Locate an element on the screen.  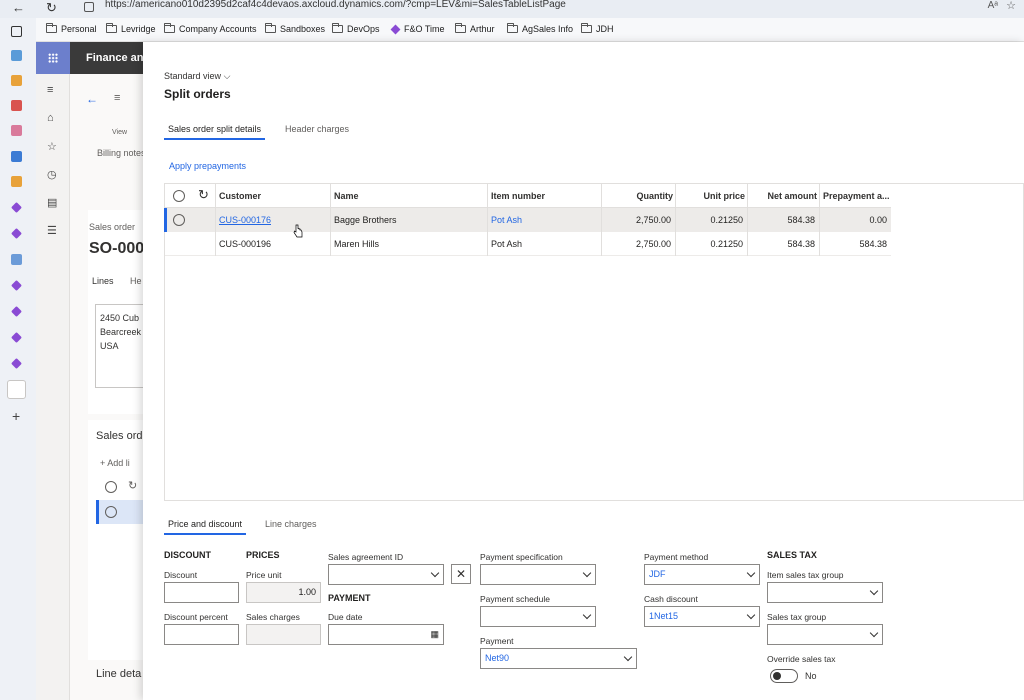
tab-sales-order-split-details: Sales order split details is located at coordinates (214, 132).